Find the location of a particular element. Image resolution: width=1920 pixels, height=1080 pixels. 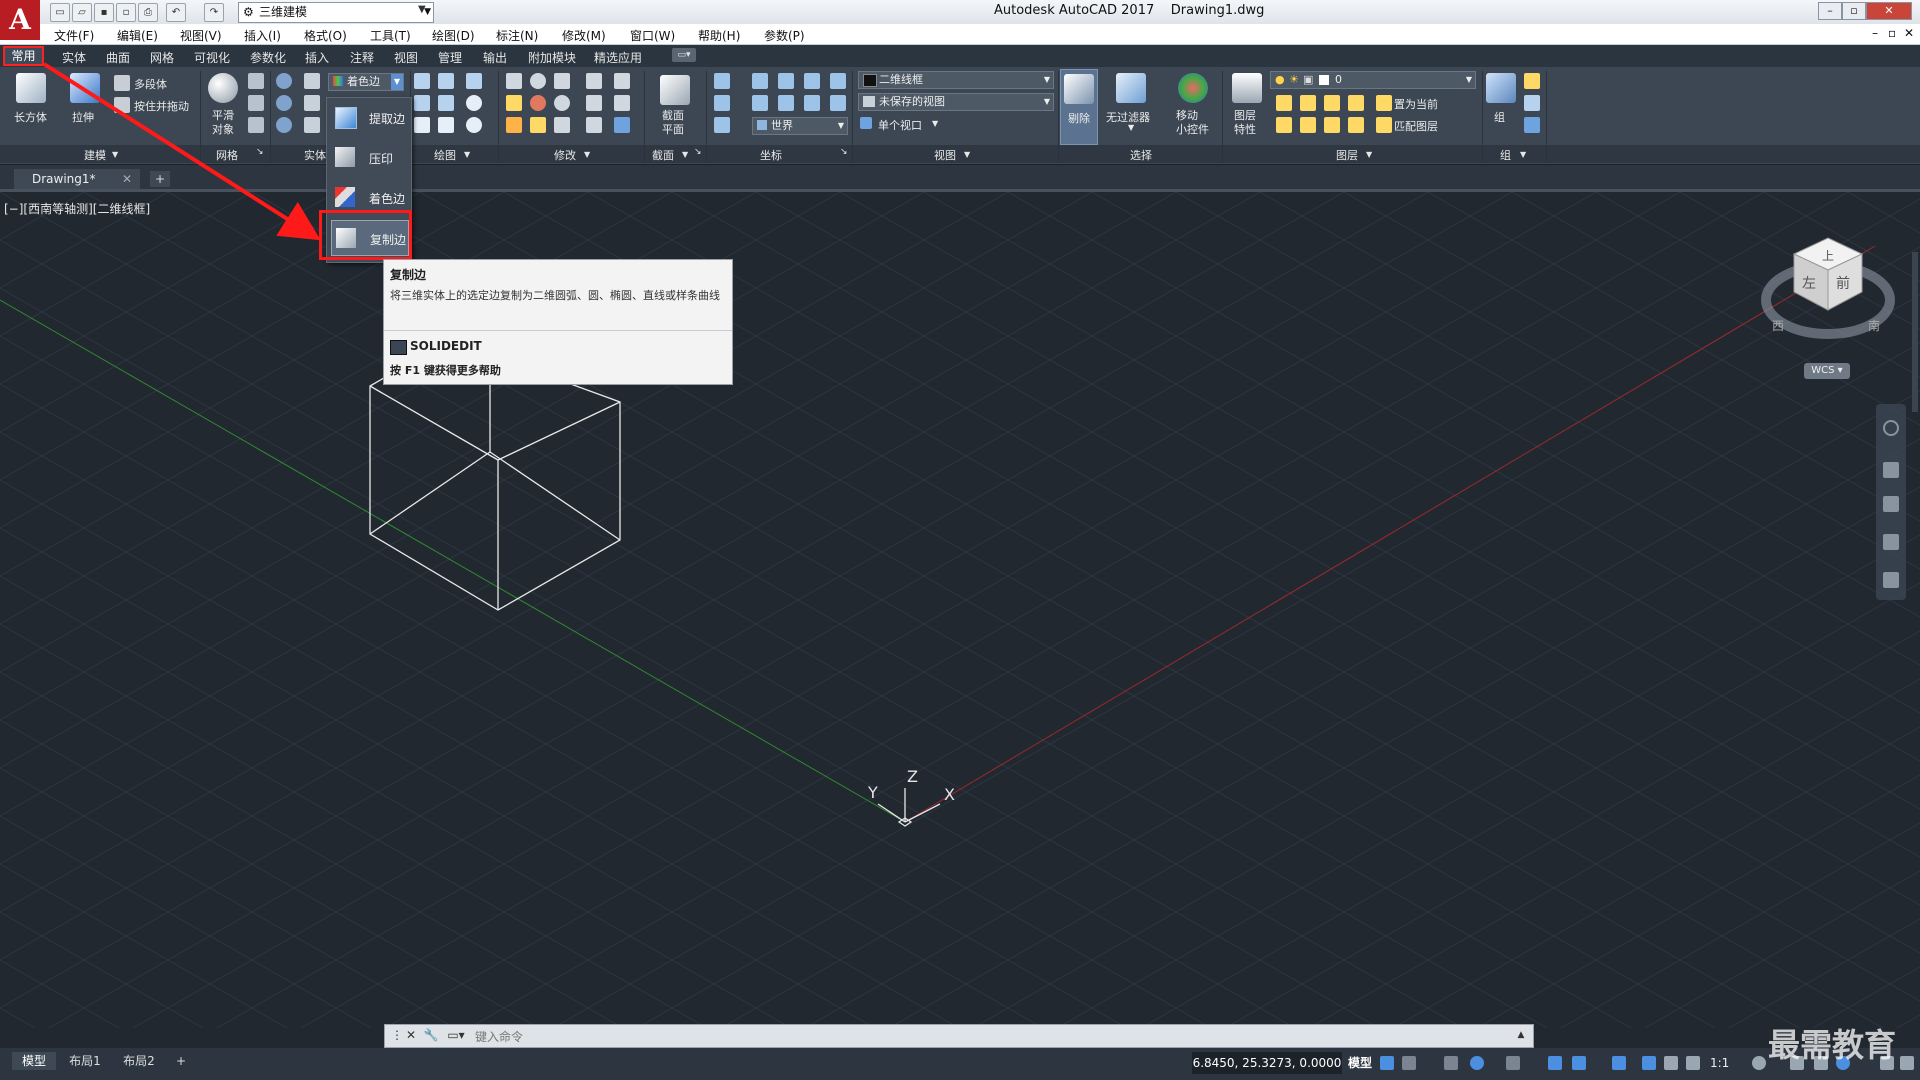

polar-icon is located at coordinates (1477, 1063).